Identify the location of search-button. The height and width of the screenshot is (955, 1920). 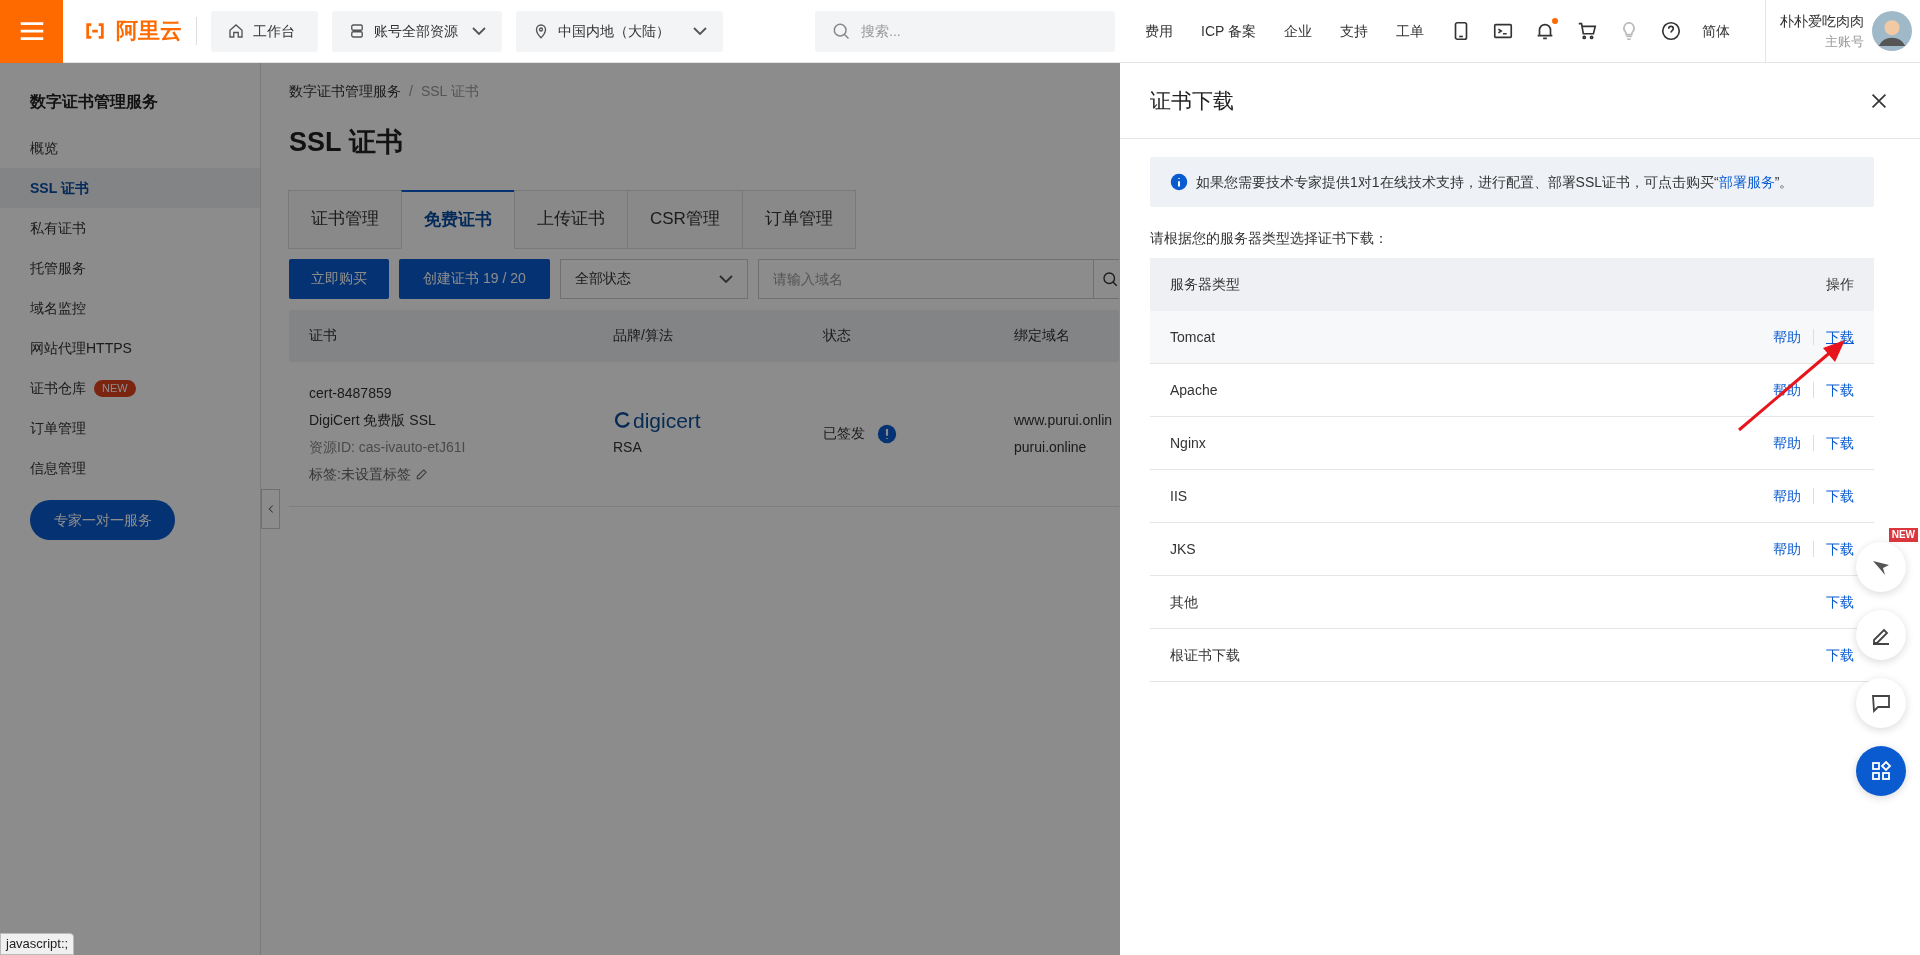
(1106, 278).